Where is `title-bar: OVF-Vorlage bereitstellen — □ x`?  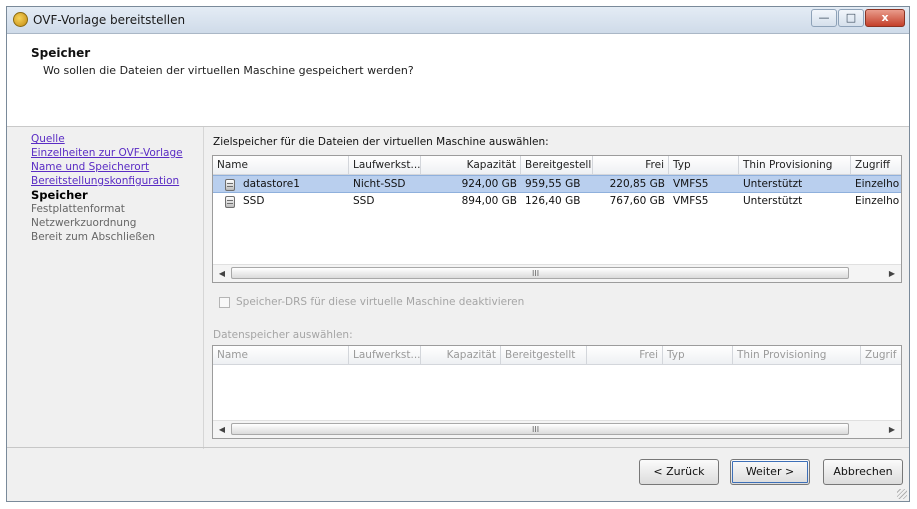
title-bar: OVF-Vorlage bereitstellen — □ x is located at coordinates (458, 20).